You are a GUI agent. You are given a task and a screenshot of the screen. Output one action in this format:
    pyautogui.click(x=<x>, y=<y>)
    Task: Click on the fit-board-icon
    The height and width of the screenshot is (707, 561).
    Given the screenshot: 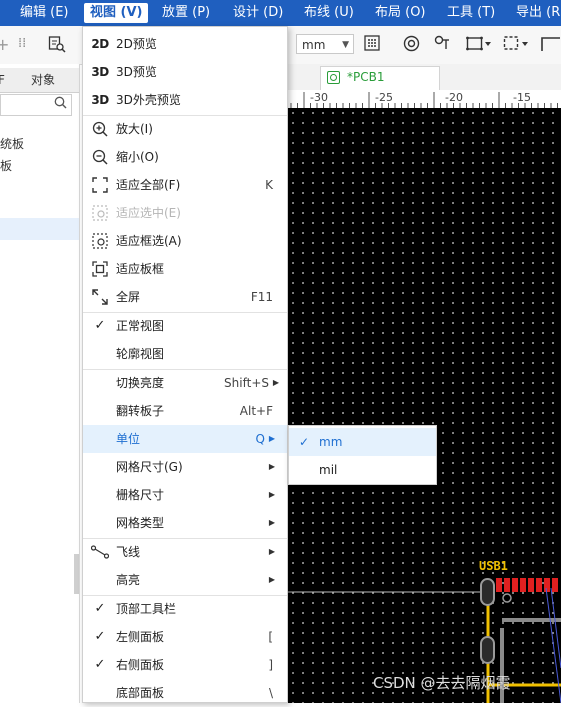 What is the action you would take?
    pyautogui.click(x=100, y=269)
    